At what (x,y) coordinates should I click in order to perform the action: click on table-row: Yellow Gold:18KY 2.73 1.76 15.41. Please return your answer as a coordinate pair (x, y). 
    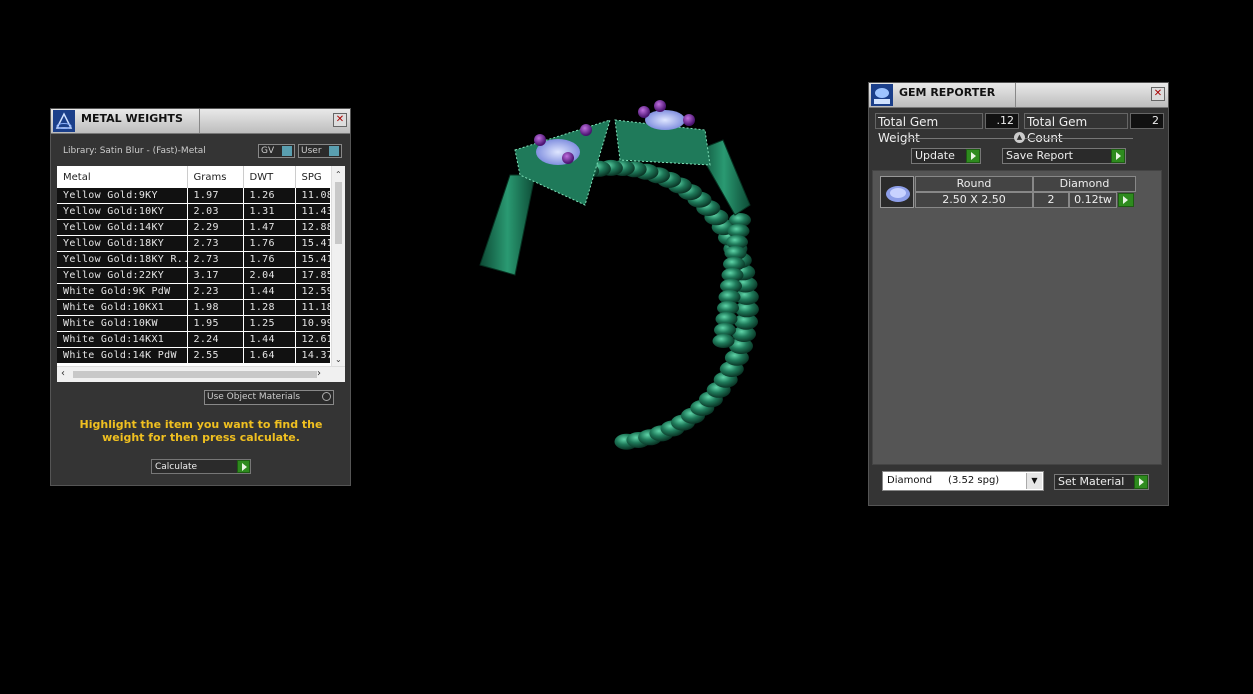
    Looking at the image, I should click on (193, 243).